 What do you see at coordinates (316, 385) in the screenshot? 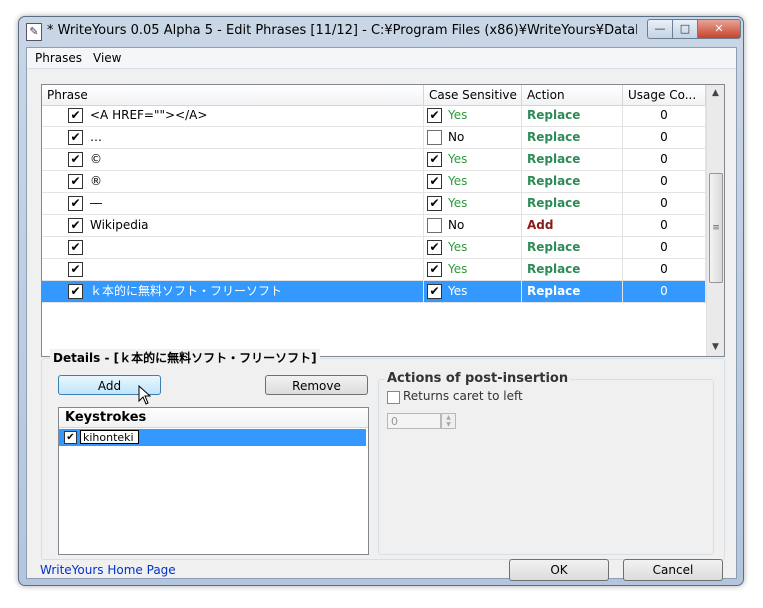
I see `remove-keystroke-button: Remove` at bounding box center [316, 385].